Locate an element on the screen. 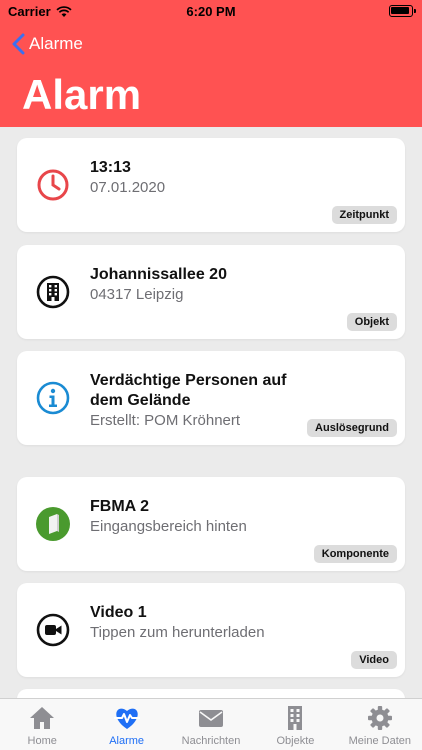  tab-label: Home is located at coordinates (42, 741).